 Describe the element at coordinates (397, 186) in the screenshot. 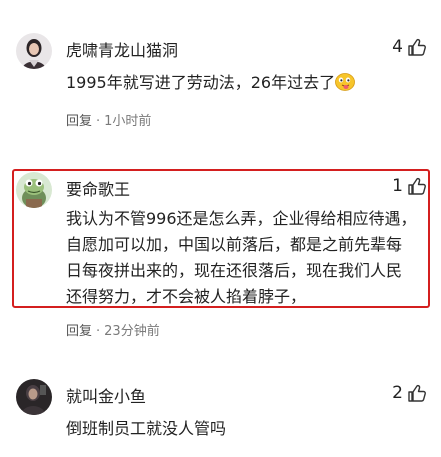

I see `like-count: 1` at that location.